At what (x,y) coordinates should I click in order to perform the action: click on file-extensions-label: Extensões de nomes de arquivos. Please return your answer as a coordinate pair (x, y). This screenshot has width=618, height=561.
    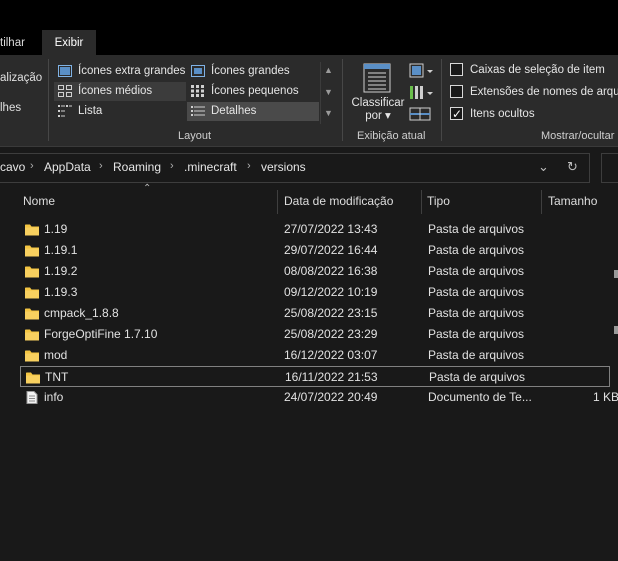
    Looking at the image, I should click on (544, 92).